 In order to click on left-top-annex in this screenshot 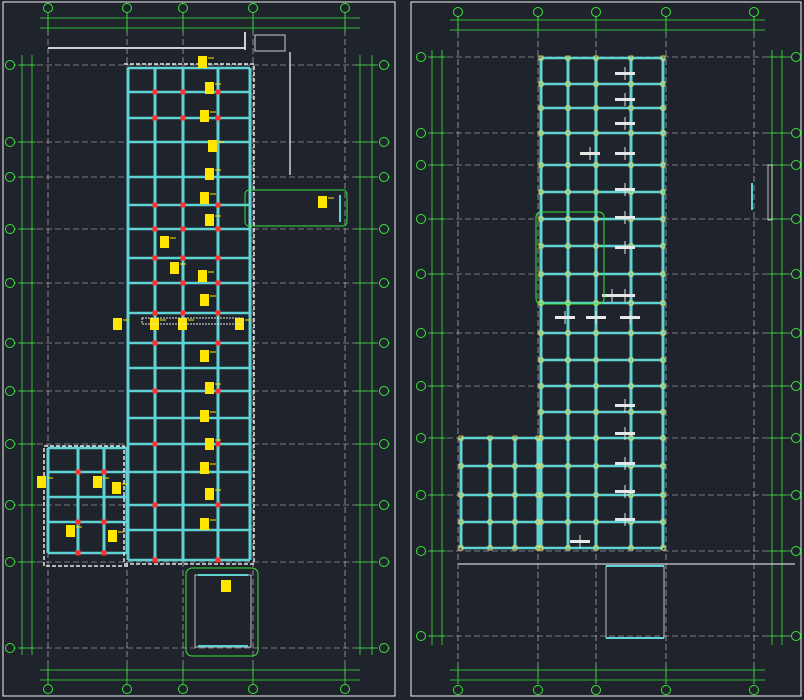, I will do `click(270, 43)`.